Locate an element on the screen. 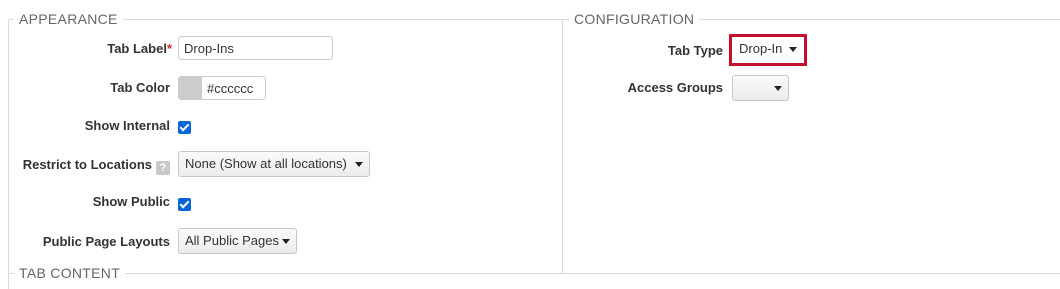 Image resolution: width=1060 pixels, height=289 pixels. tab-type-selected: Drop-In is located at coordinates (761, 48).